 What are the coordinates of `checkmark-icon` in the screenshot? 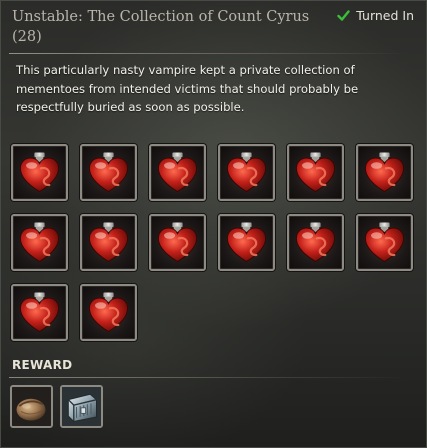 It's located at (343, 15).